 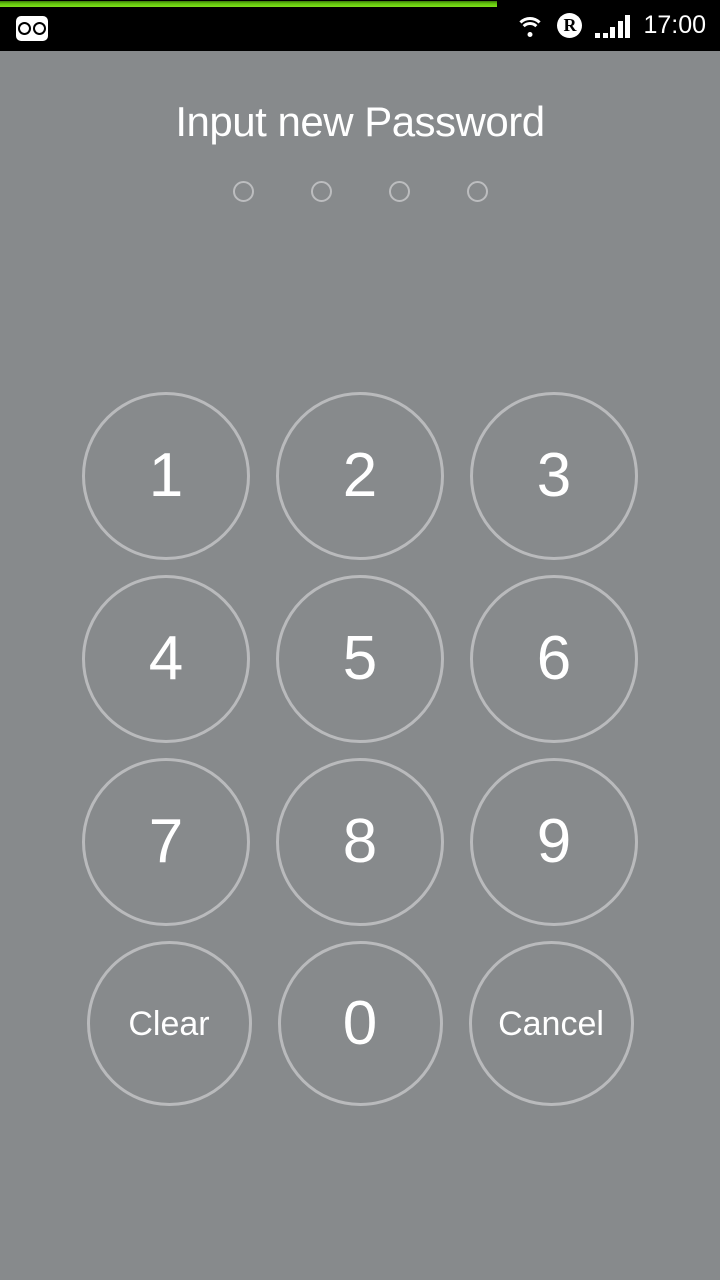 I want to click on key-cancel-label: Cancel, so click(x=551, y=1023).